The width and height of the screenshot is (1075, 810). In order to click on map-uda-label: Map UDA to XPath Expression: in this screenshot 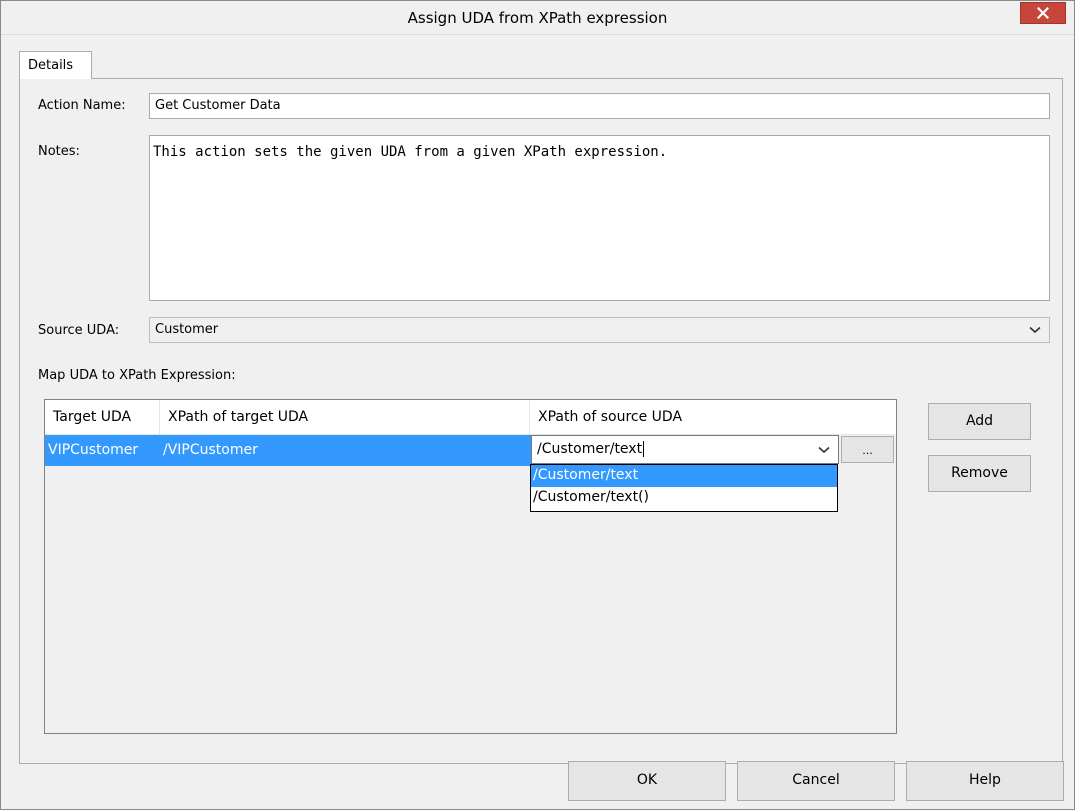, I will do `click(137, 375)`.